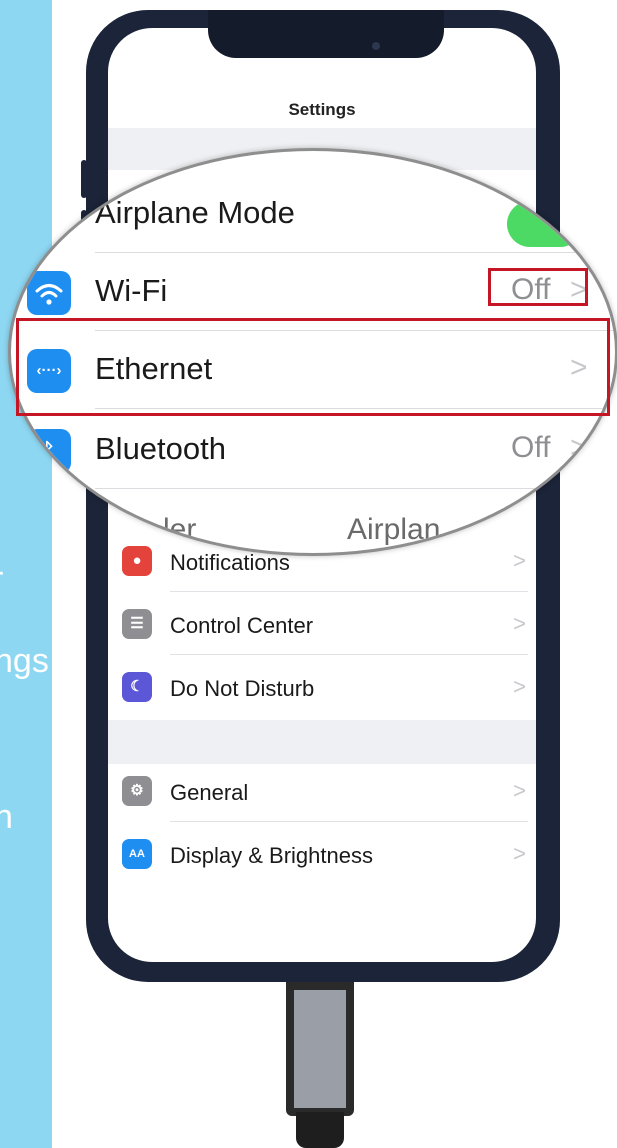 This screenshot has height=1148, width=617. Describe the element at coordinates (131, 290) in the screenshot. I see `row-label: Wi-Fi` at that location.